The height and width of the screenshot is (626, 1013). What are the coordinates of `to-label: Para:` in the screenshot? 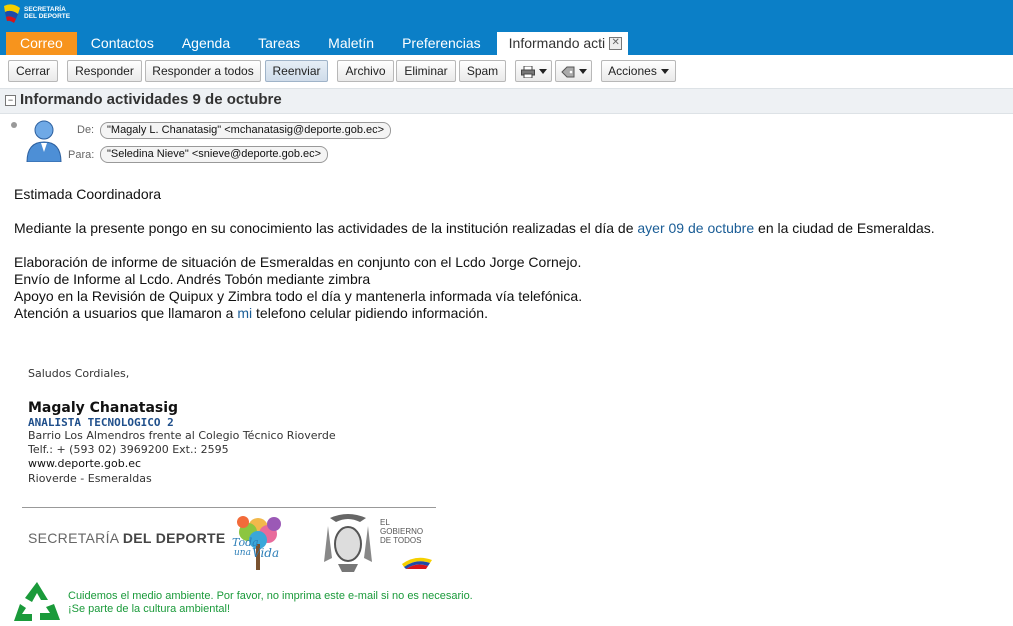 It's located at (81, 155).